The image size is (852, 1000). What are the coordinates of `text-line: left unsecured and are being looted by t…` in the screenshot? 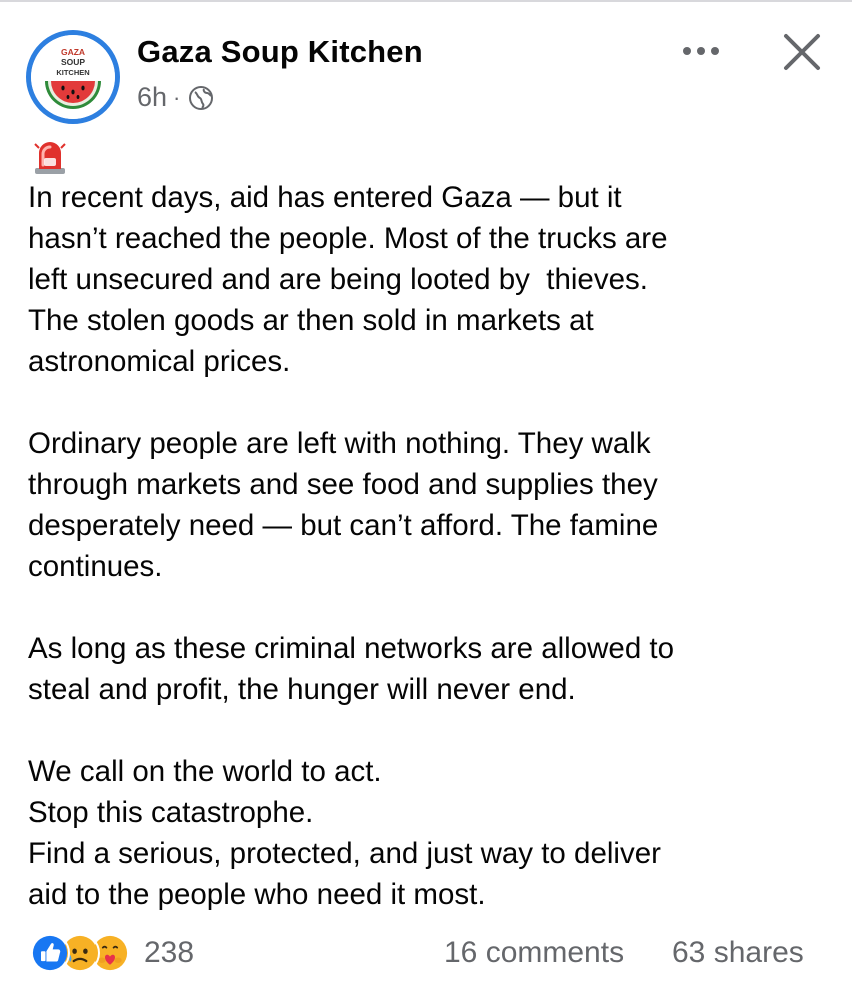 It's located at (338, 279).